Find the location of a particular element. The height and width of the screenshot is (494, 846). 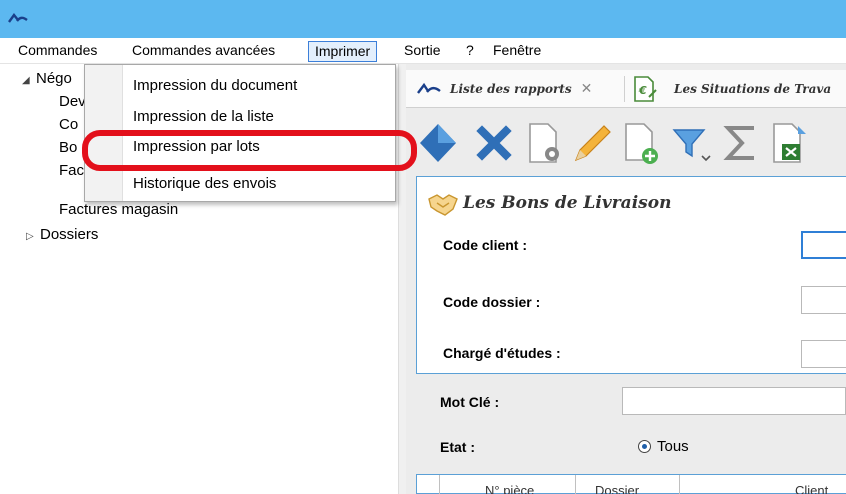

etat-tous-radio is located at coordinates (644, 446).